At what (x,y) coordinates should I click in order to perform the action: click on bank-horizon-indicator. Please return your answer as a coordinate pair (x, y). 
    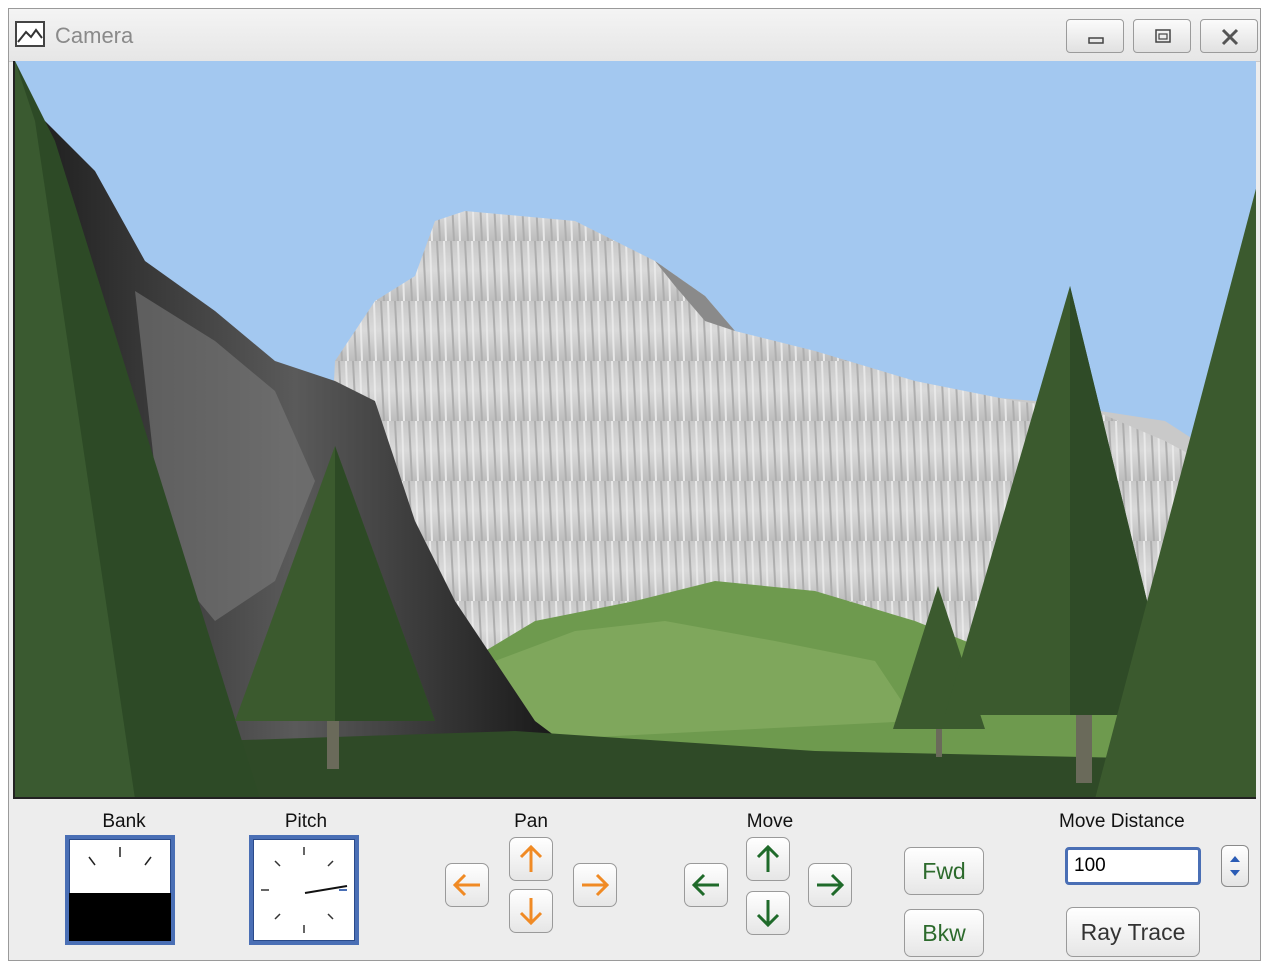
    Looking at the image, I should click on (120, 894).